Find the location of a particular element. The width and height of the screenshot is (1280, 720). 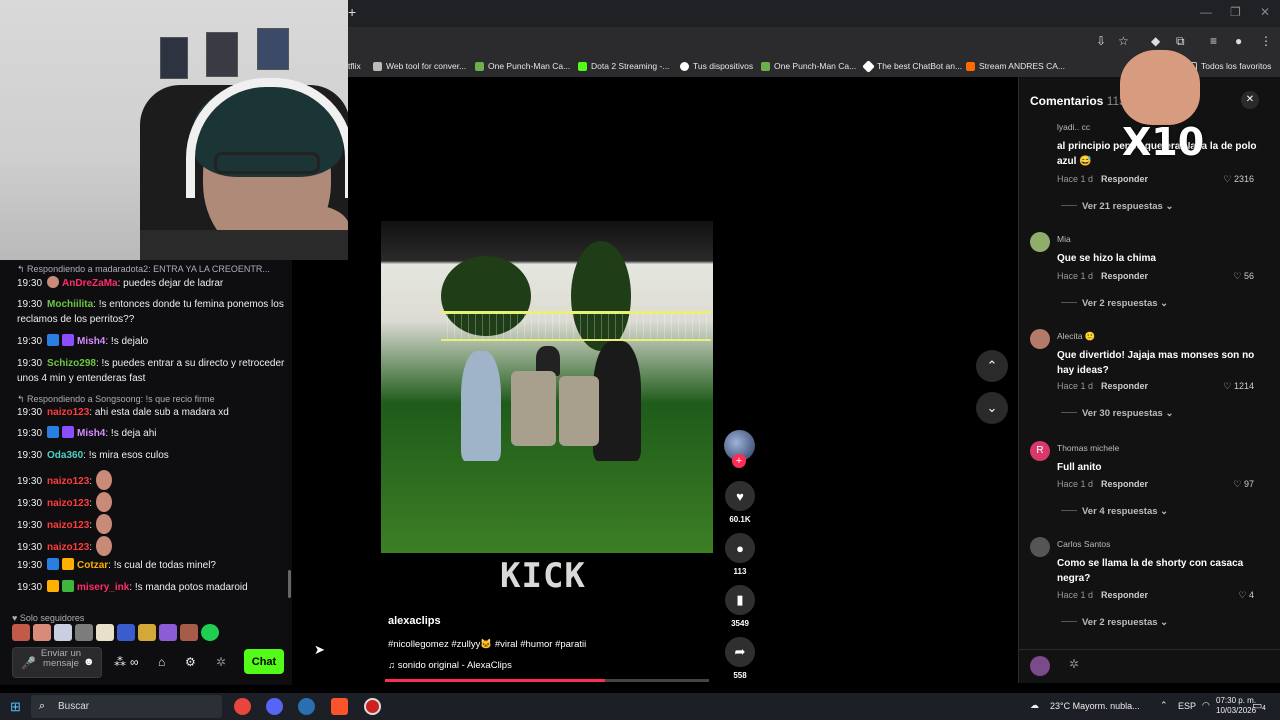

comment-icon: ● is located at coordinates (740, 548).